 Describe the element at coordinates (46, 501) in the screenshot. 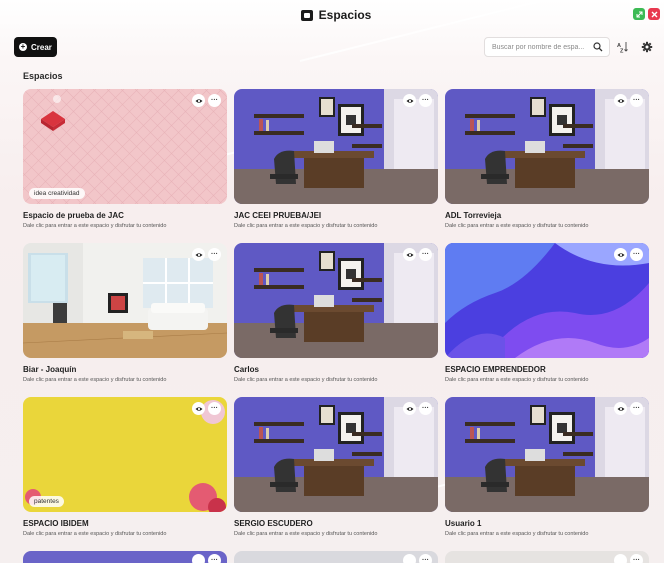

I see `space-tag: patentes` at that location.